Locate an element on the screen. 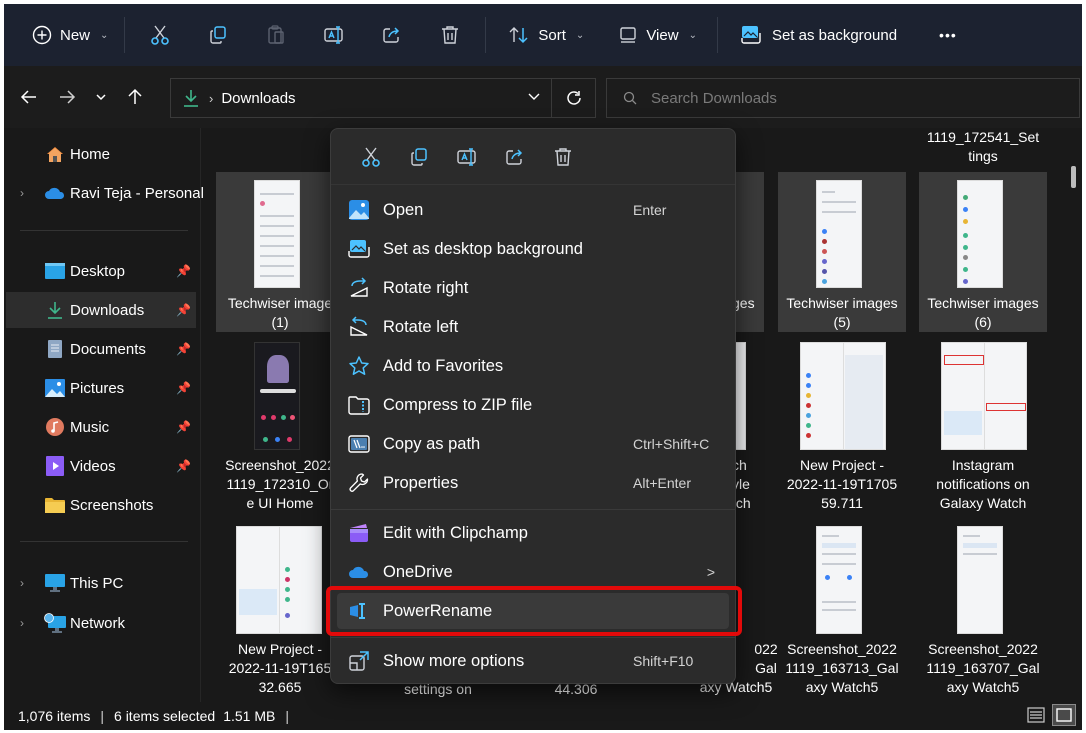 This screenshot has width=1086, height=733. search-box is located at coordinates (843, 98).